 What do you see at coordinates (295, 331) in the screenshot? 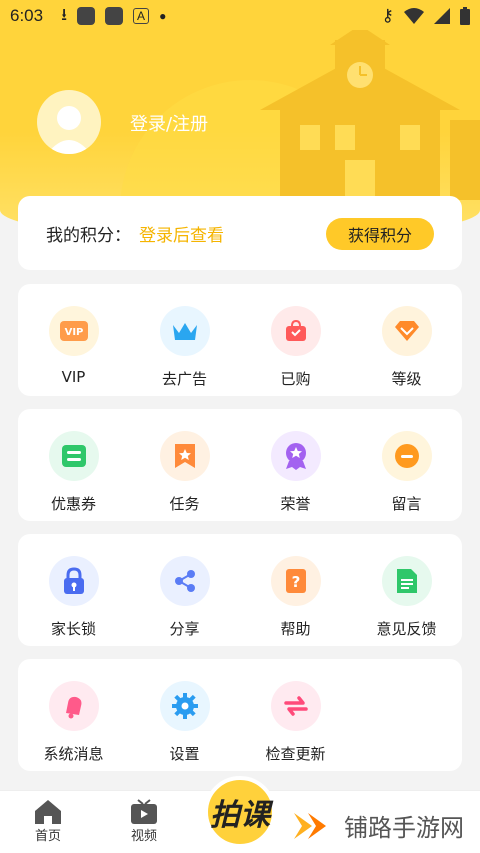
I see `bag-icon` at bounding box center [295, 331].